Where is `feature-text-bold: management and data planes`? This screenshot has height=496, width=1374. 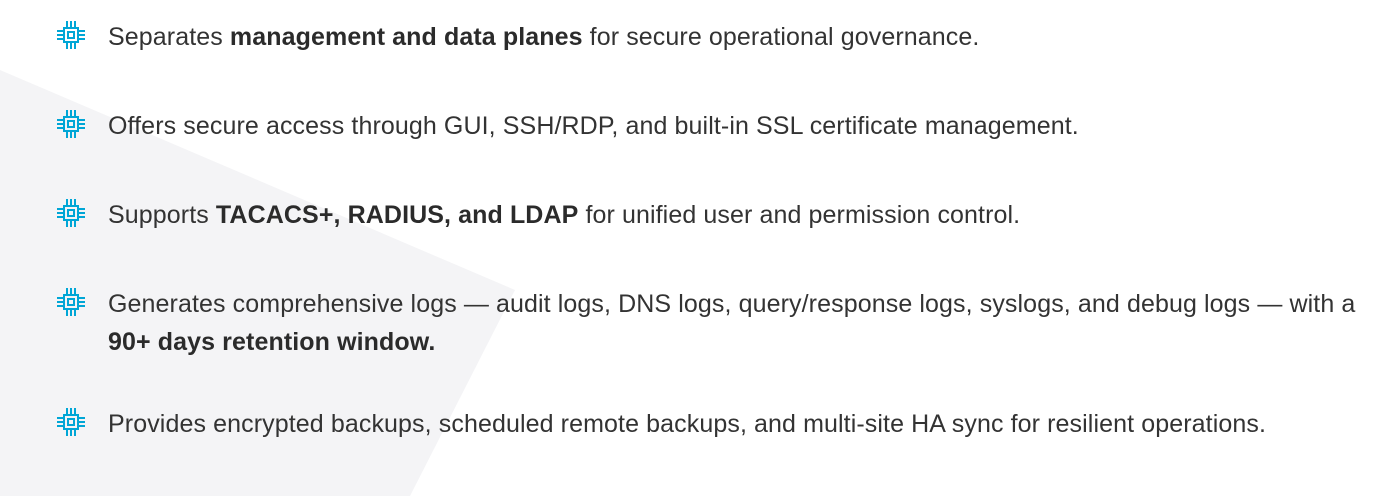 feature-text-bold: management and data planes is located at coordinates (406, 37).